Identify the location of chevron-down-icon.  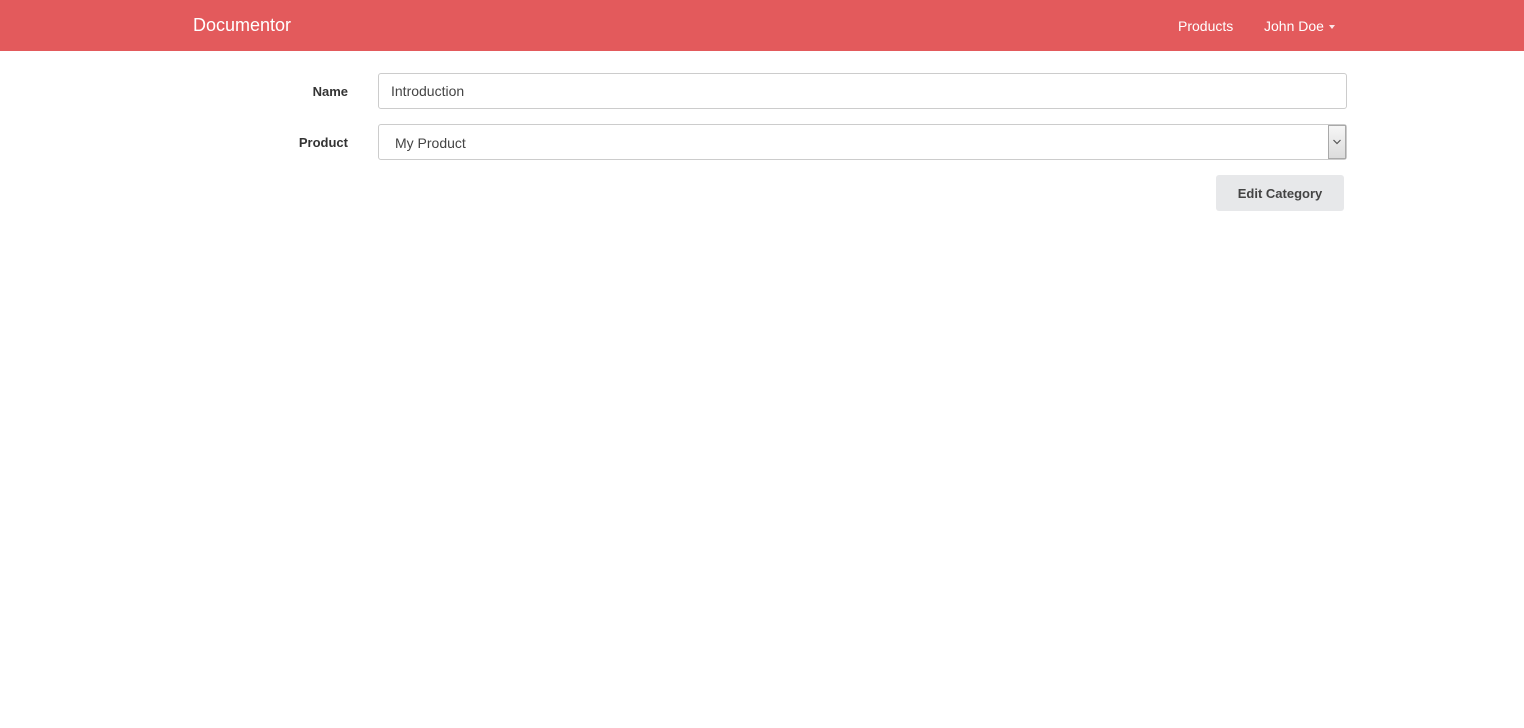
(1337, 142).